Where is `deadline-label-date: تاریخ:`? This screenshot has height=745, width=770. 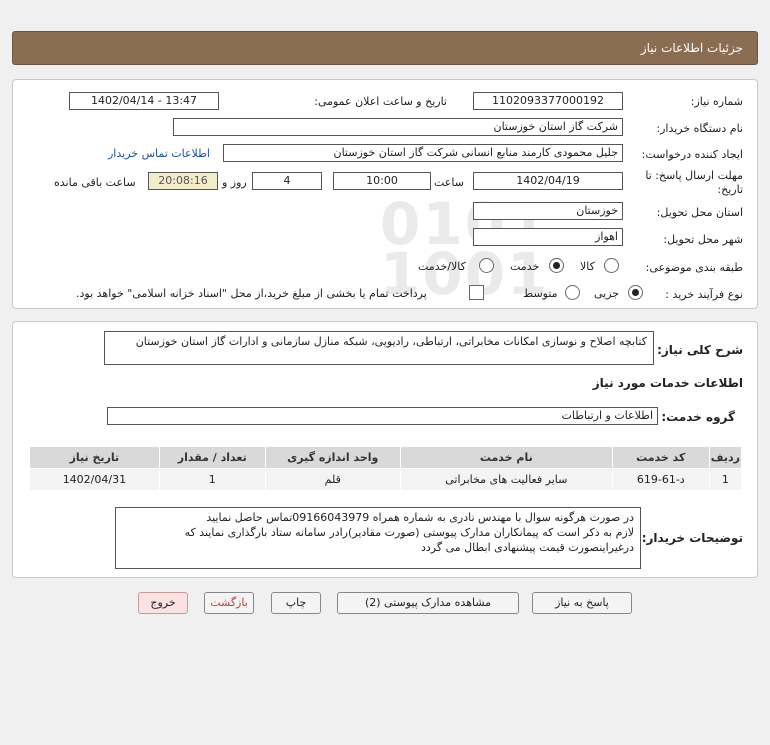
deadline-label-date: تاریخ: is located at coordinates (730, 189).